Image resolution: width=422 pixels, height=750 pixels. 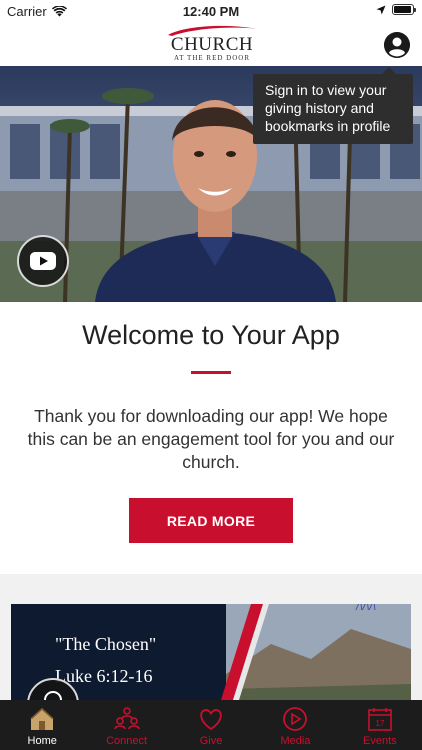 I want to click on tab-bar: Home Connect Give Media 17 Events, so click(x=211, y=725).